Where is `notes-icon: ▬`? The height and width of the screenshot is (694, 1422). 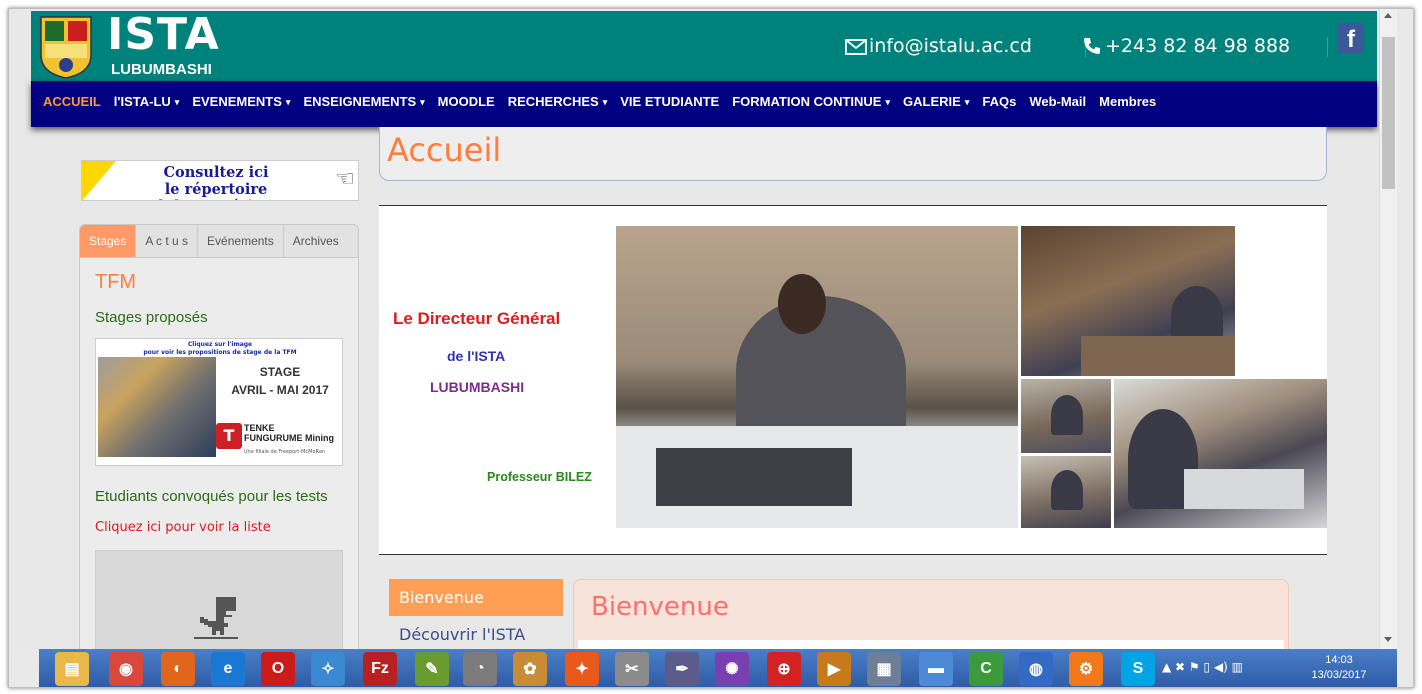
notes-icon: ▬ is located at coordinates (936, 669).